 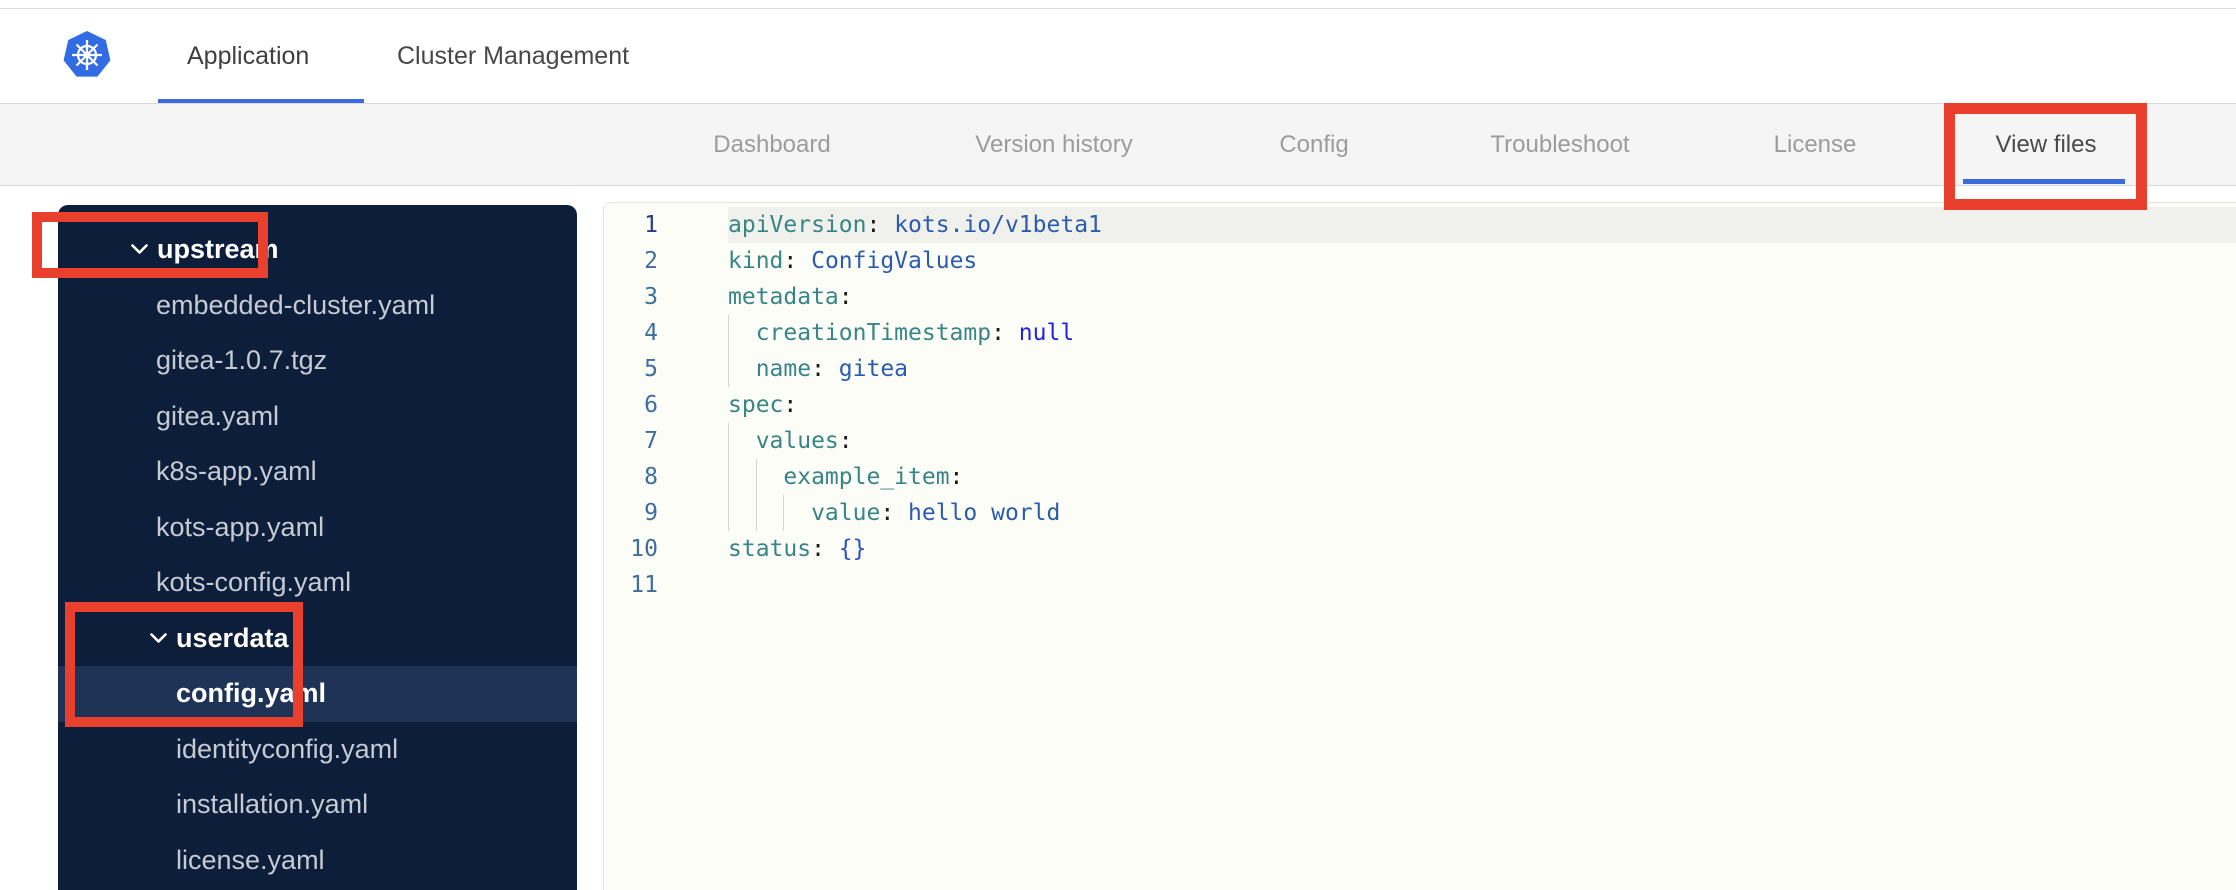 I want to click on code-line-1: 1 apiVersion: kots.io/v1beta1, so click(x=1420, y=225).